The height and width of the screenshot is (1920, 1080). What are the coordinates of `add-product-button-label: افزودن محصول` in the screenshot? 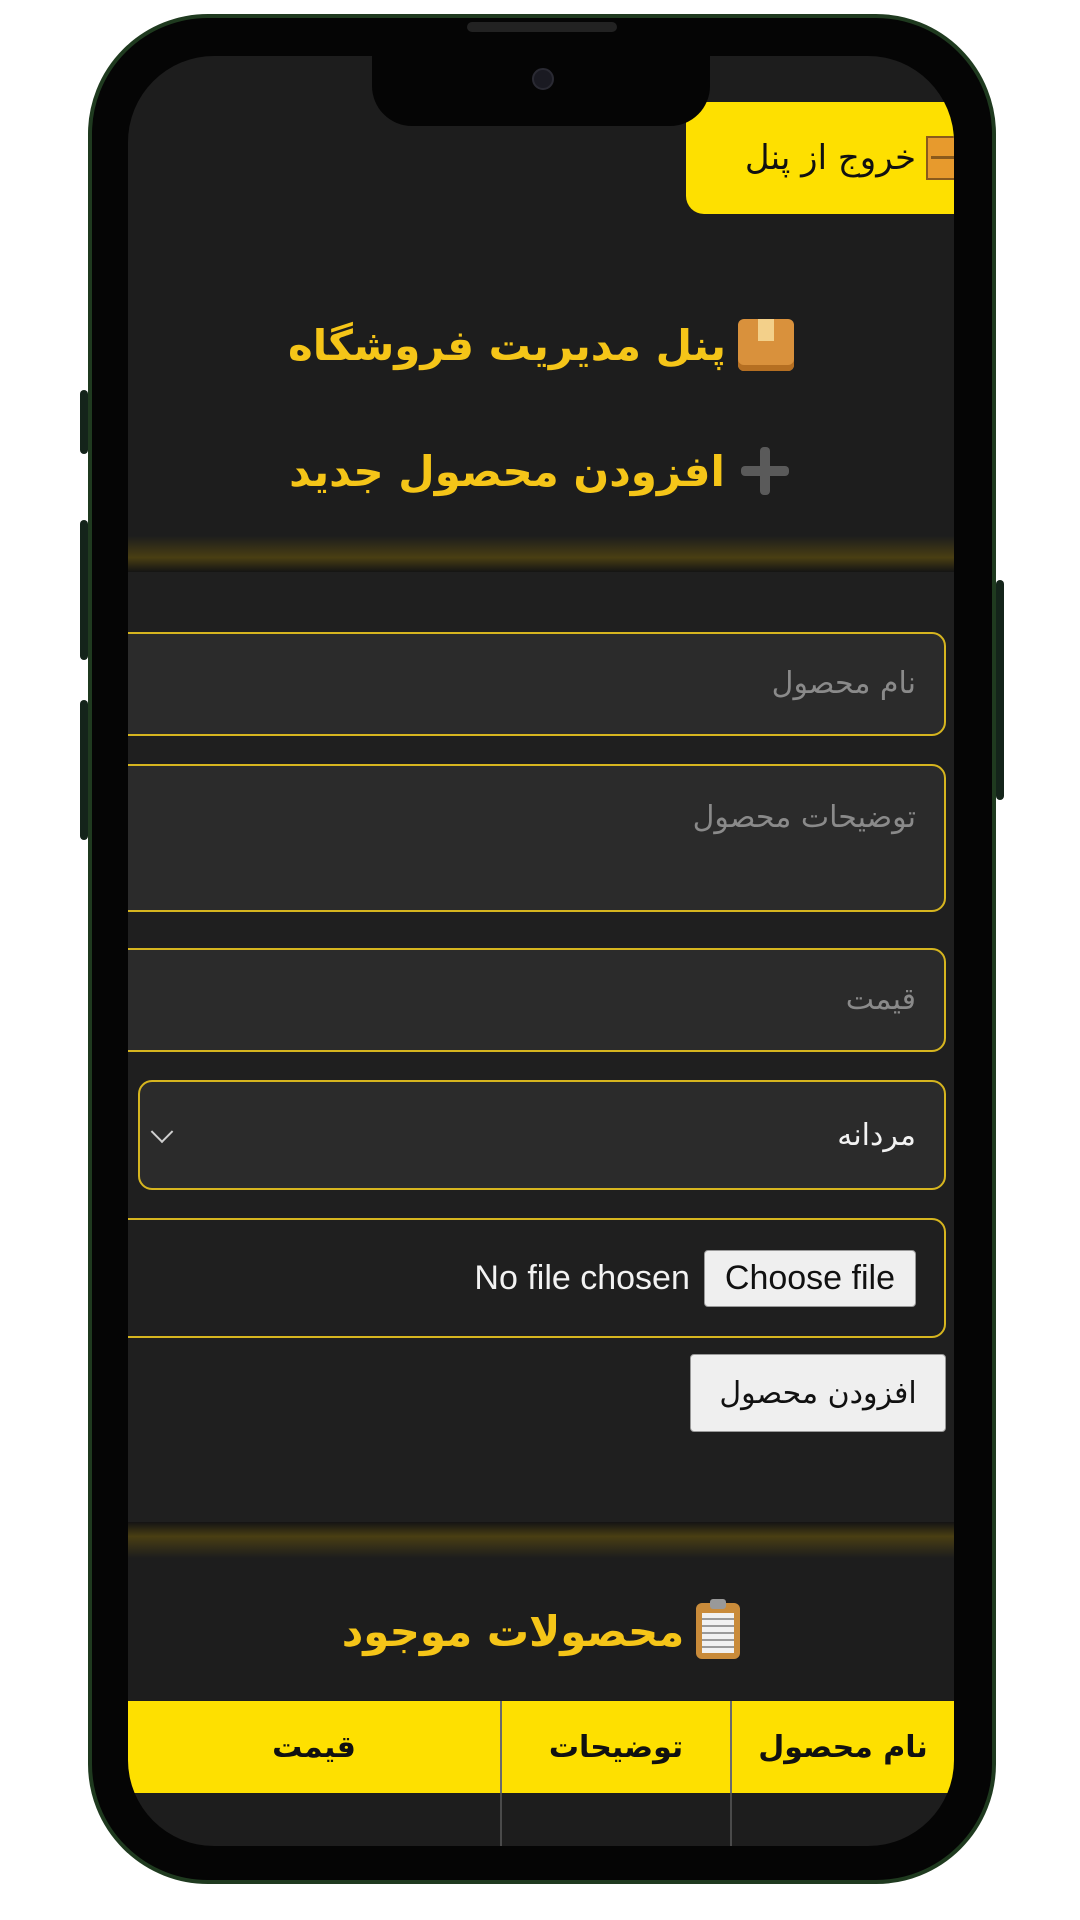 It's located at (818, 1393).